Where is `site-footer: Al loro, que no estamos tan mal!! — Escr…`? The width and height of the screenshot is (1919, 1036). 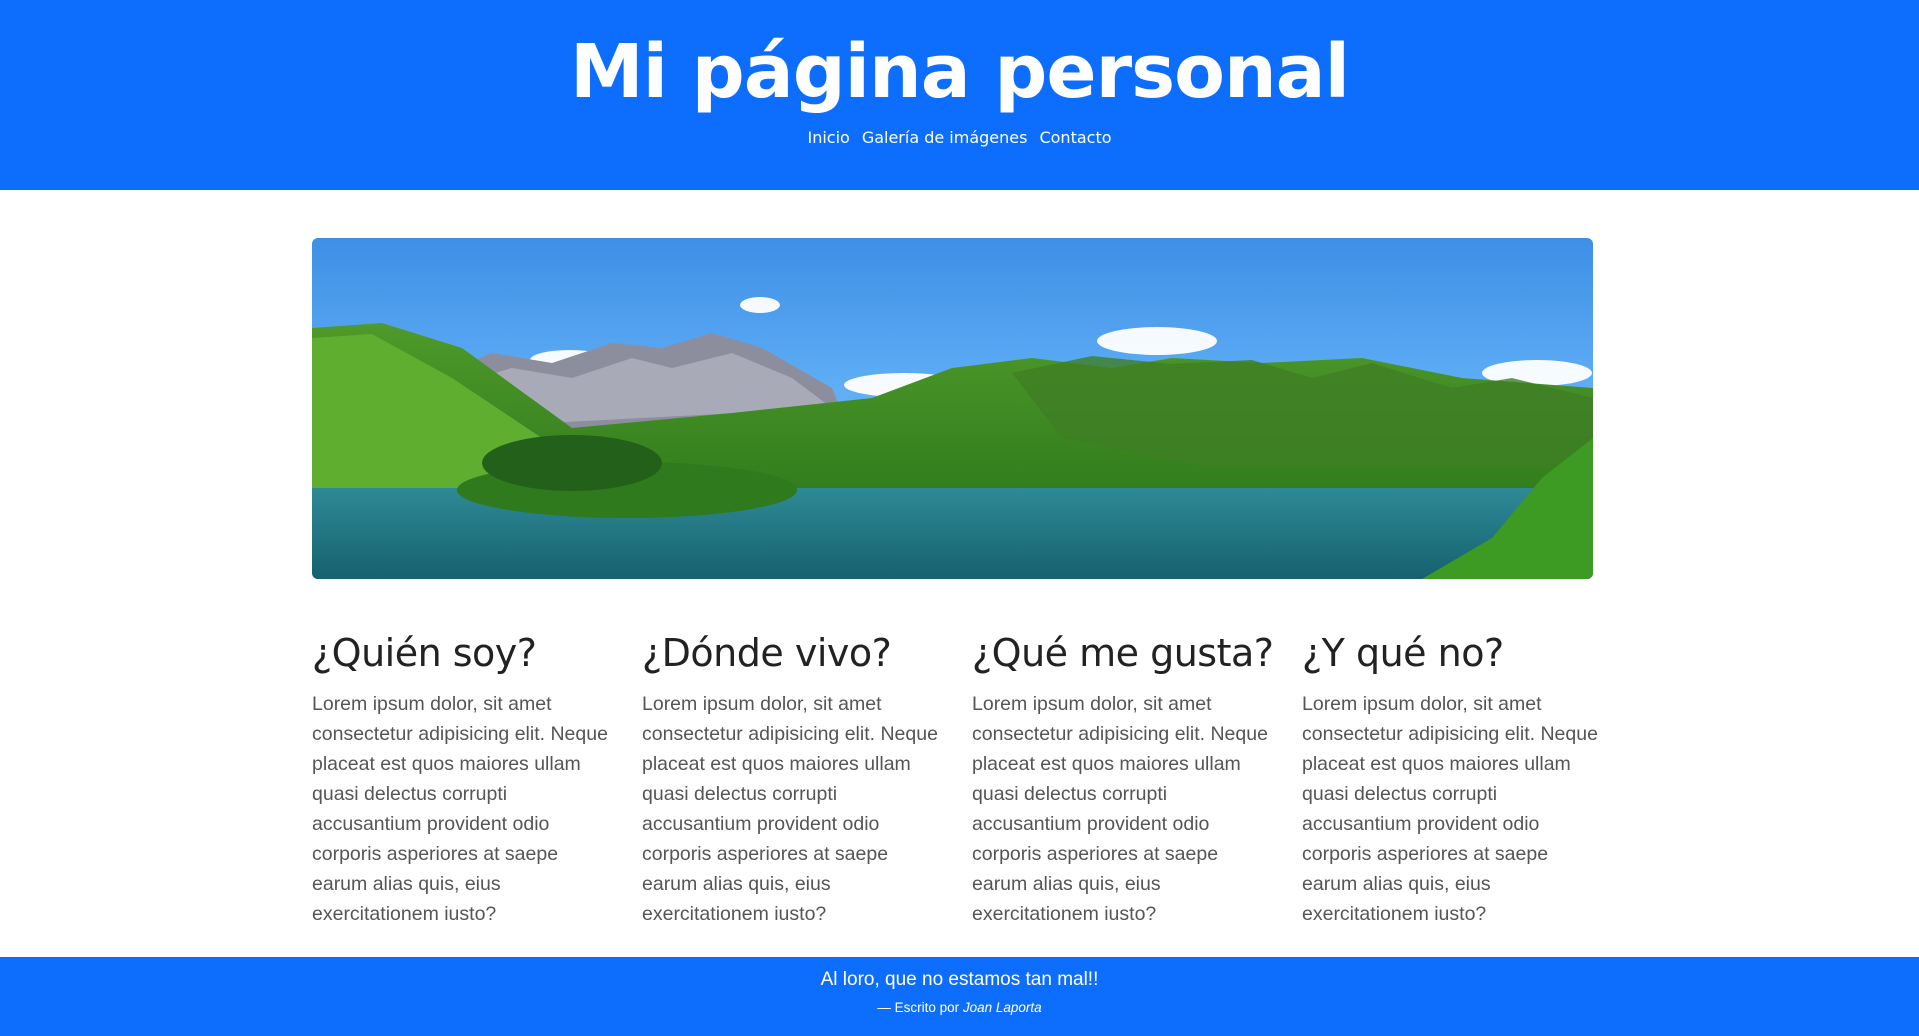
site-footer: Al loro, que no estamos tan mal!! — Escr… is located at coordinates (959, 996).